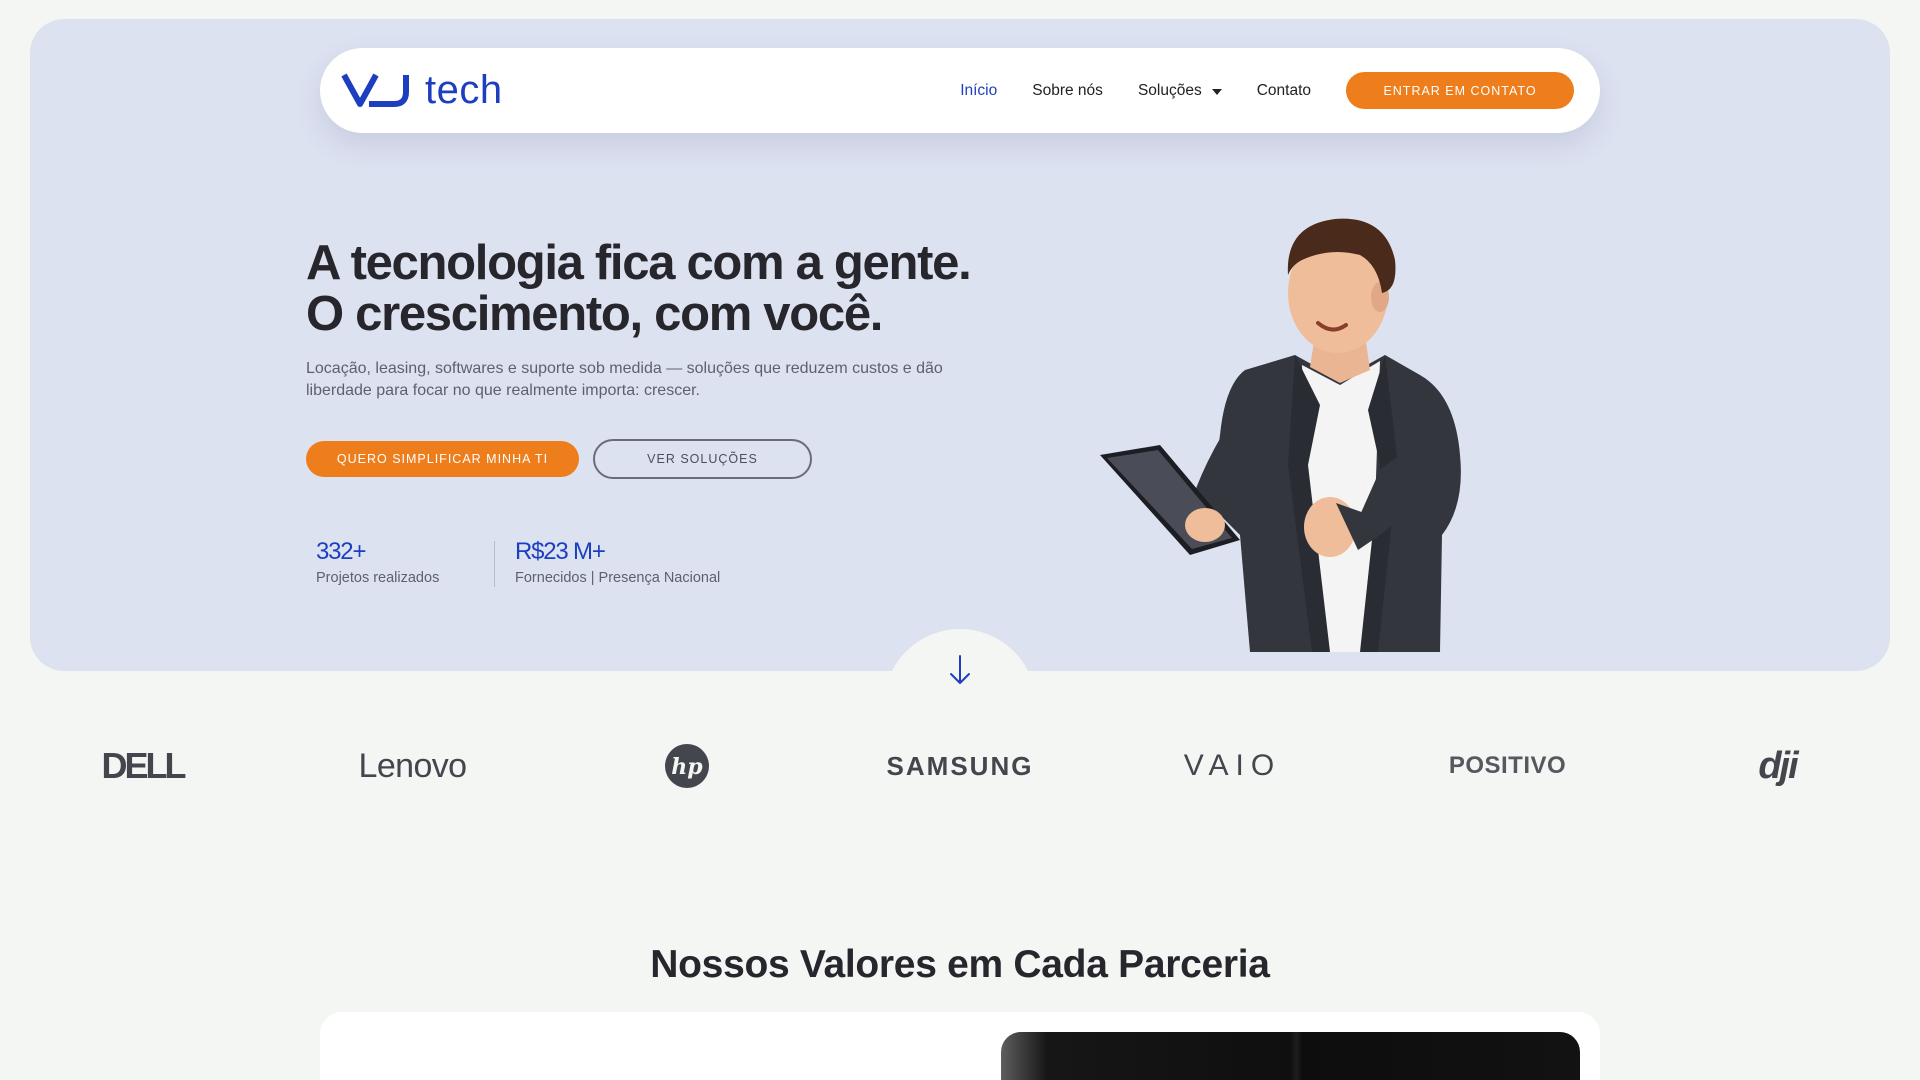 This screenshot has width=1920, height=1080. Describe the element at coordinates (1460, 90) in the screenshot. I see `contact-button: ENTRAR EM CONTATO` at that location.